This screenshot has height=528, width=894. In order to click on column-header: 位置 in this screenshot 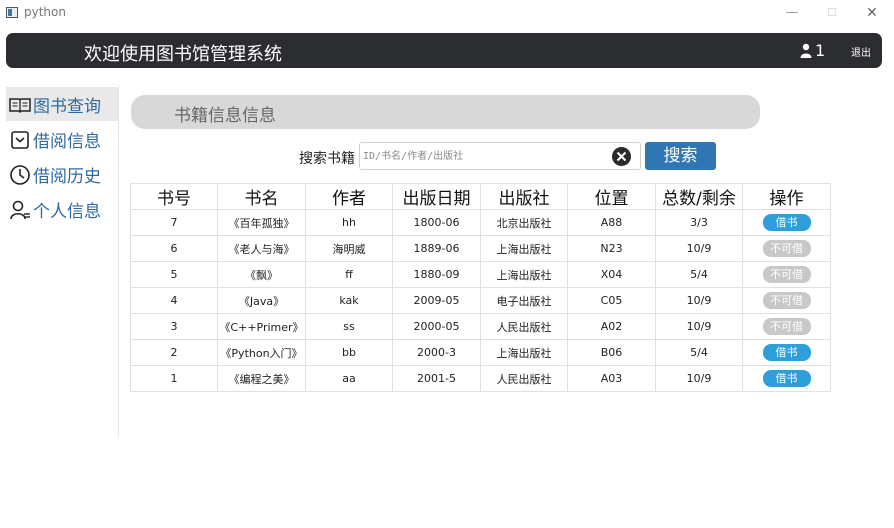, I will do `click(611, 196)`.